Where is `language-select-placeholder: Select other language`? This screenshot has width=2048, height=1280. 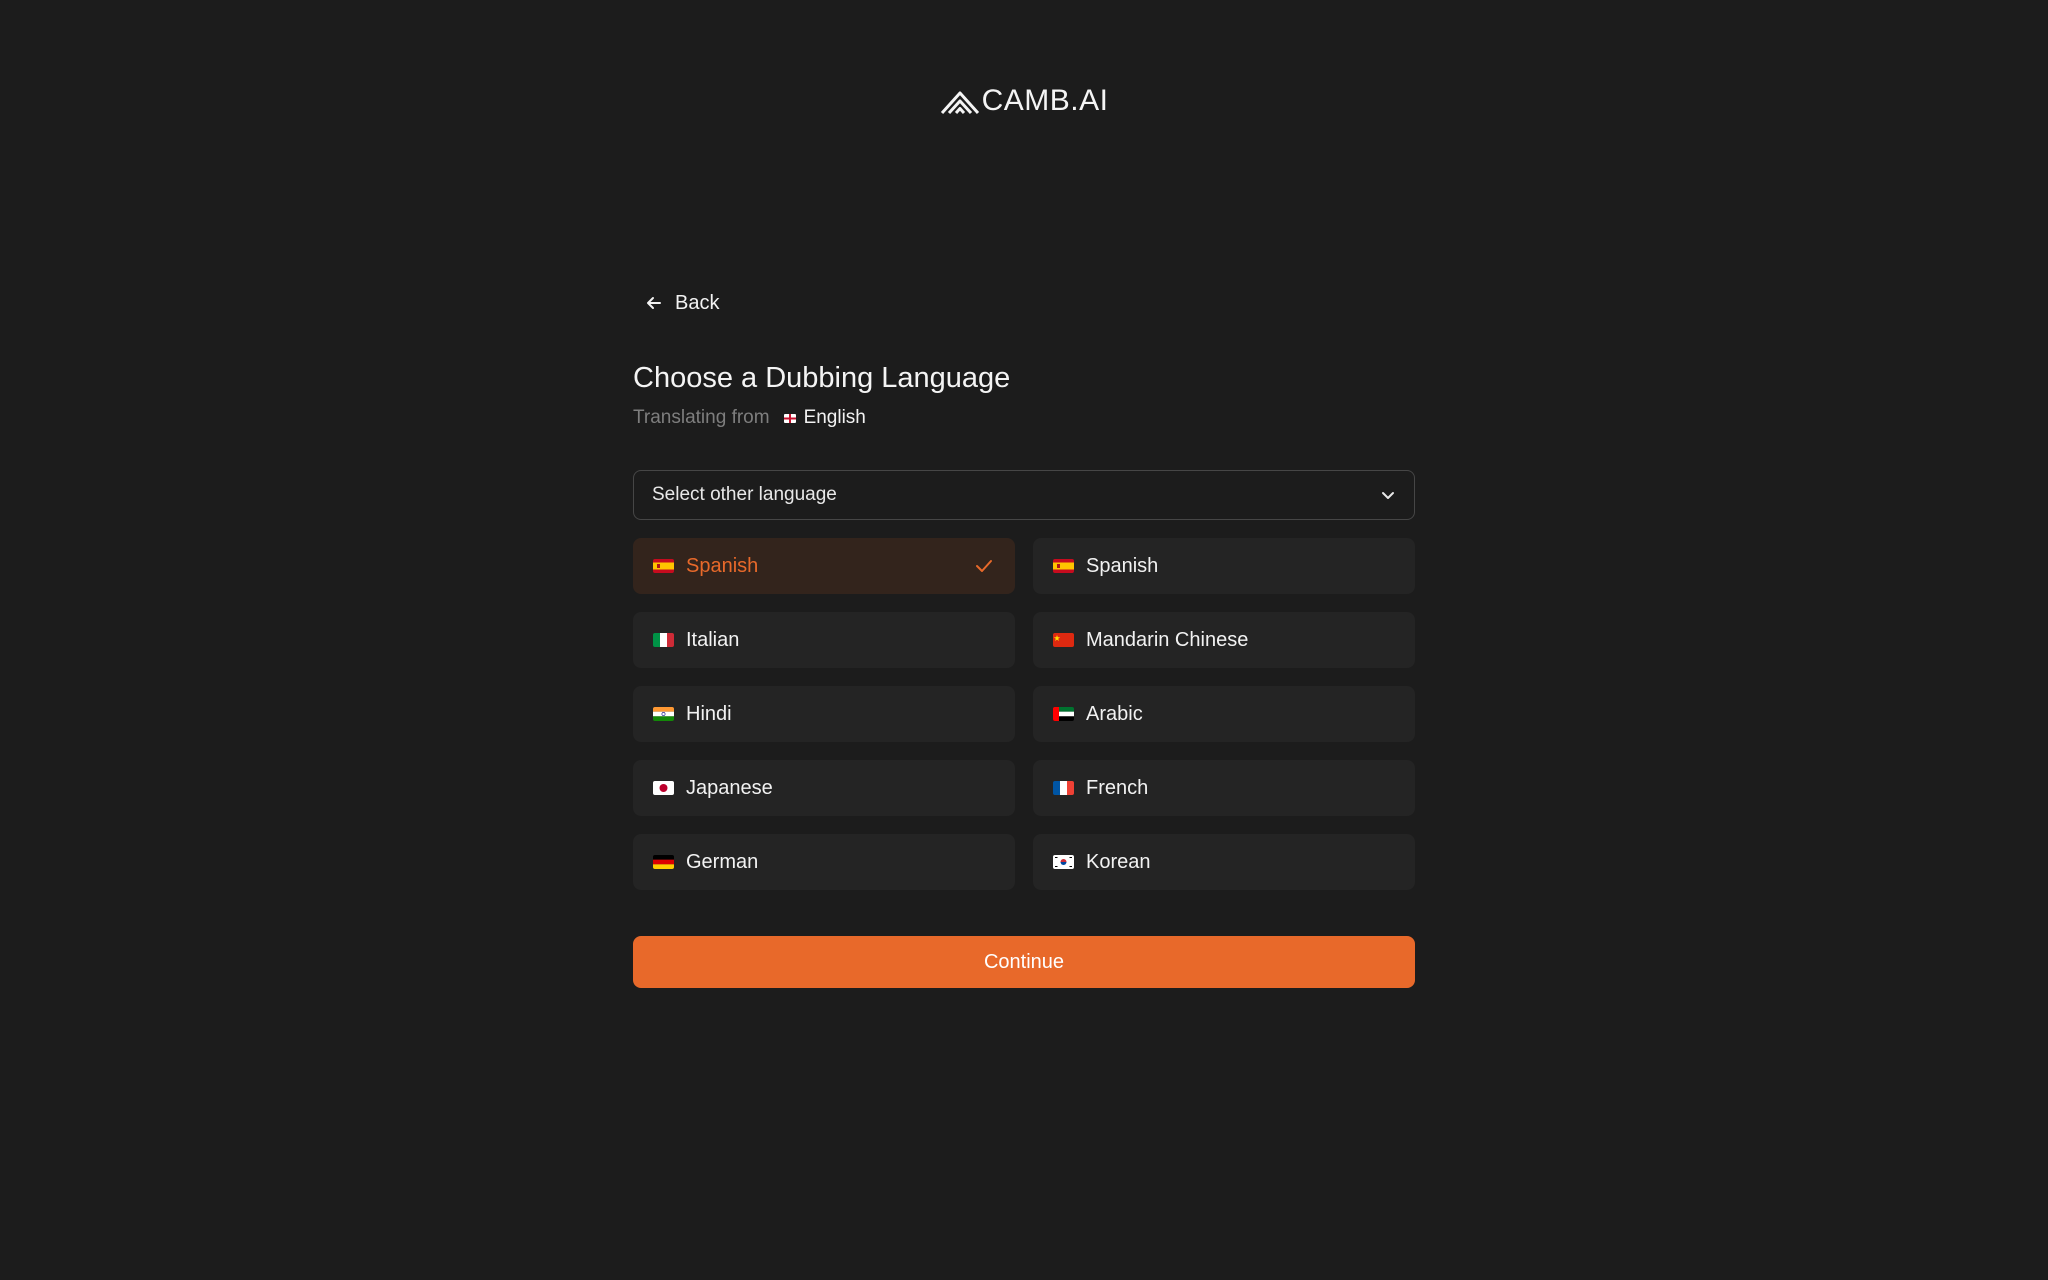
language-select-placeholder: Select other language is located at coordinates (744, 494).